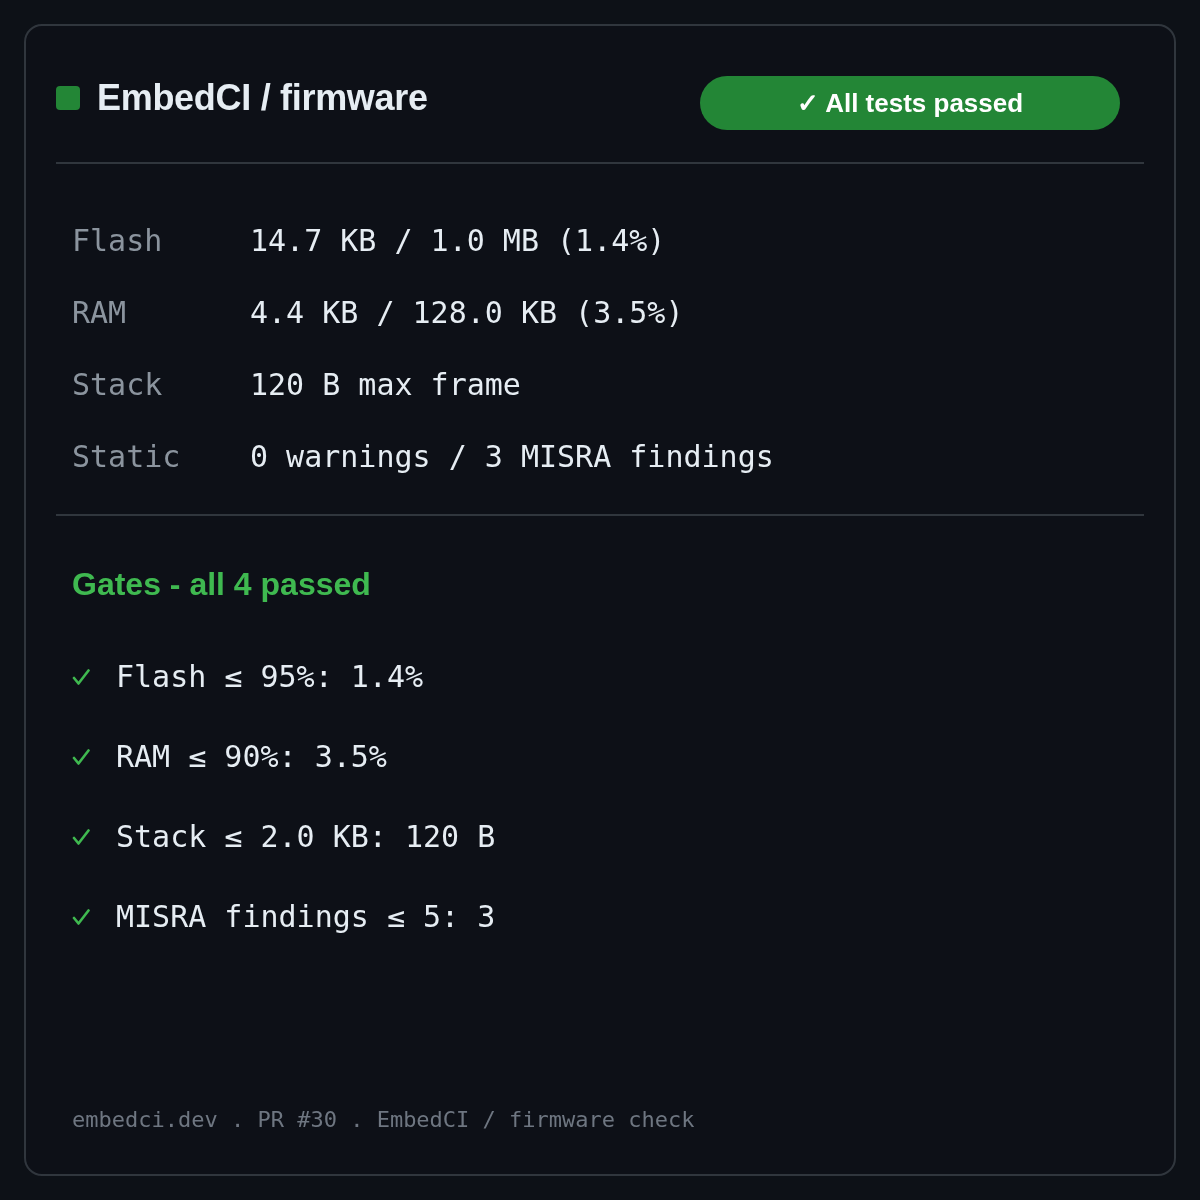 The height and width of the screenshot is (1200, 1200). Describe the element at coordinates (221, 584) in the screenshot. I see `gates-heading: Gates - all 4 passed` at that location.